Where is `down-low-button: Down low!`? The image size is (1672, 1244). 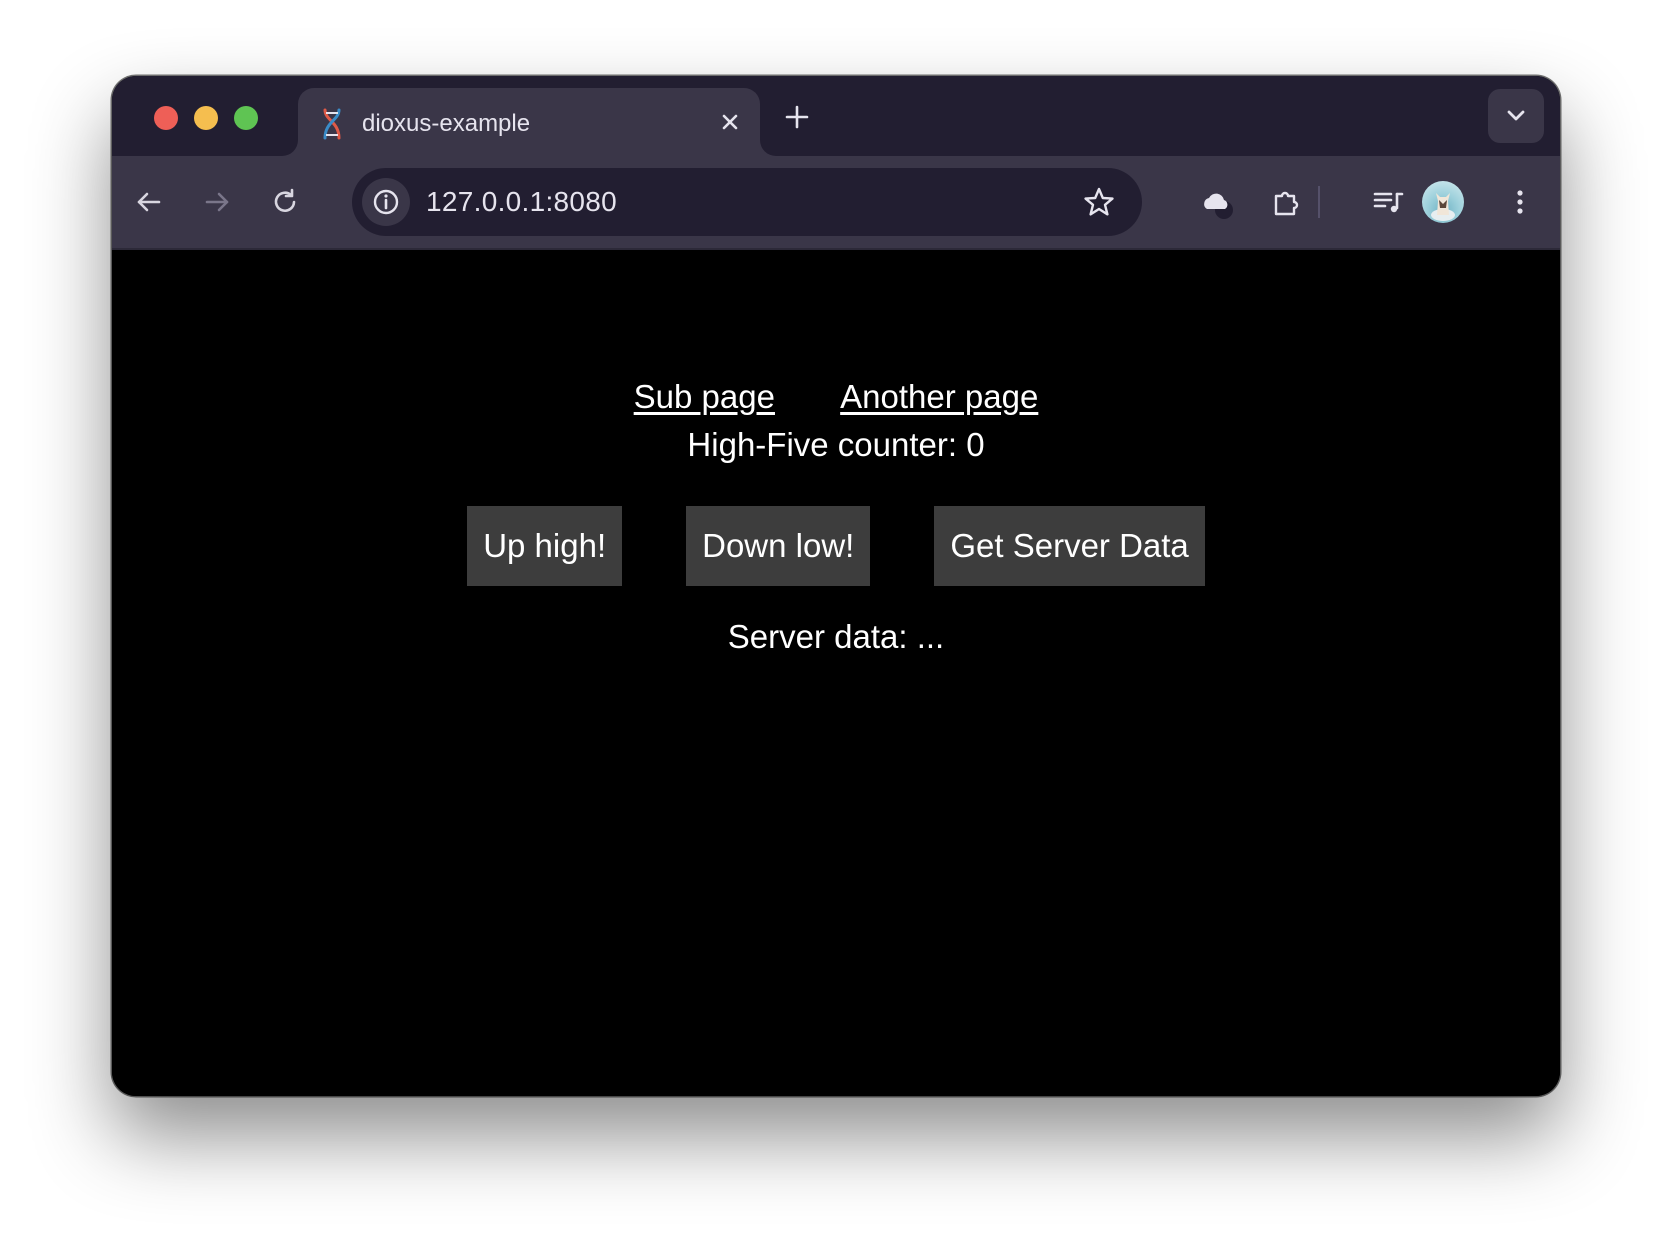 down-low-button: Down low! is located at coordinates (778, 546).